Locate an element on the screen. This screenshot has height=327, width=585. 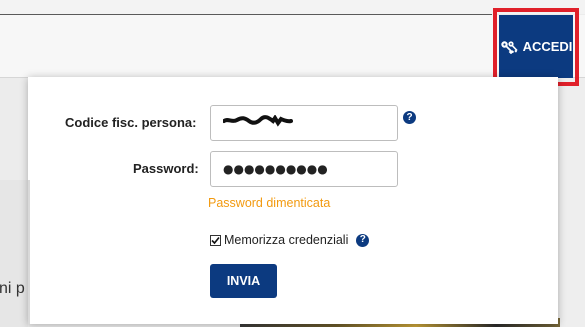
fiscal-code-label: Codice fisc. persona: is located at coordinates (131, 122).